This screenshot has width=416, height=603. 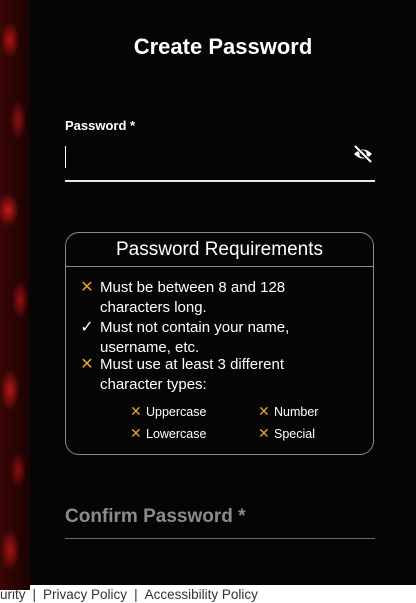 I want to click on confirm-password-underline, so click(x=220, y=538).